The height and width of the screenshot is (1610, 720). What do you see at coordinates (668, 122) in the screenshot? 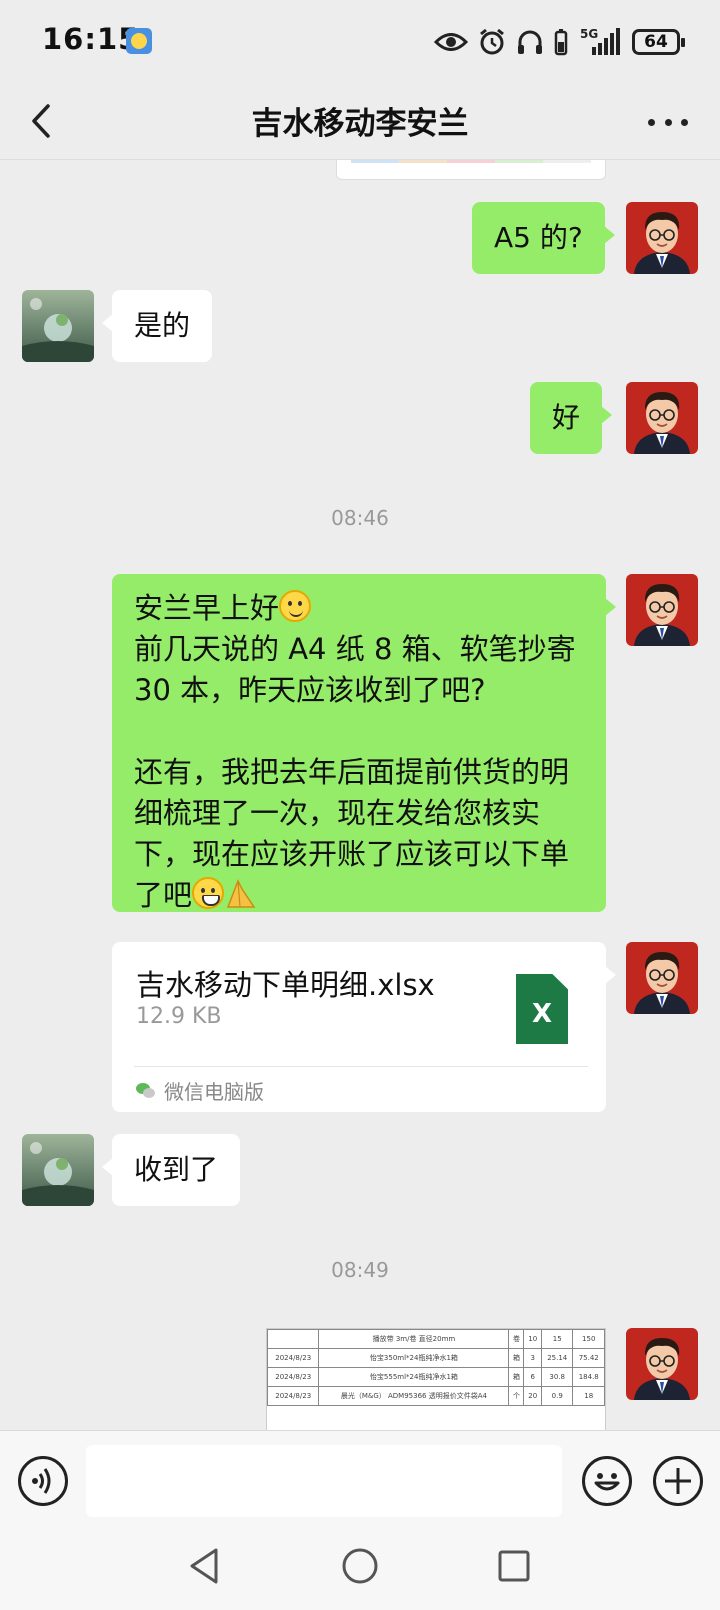
I see `more-button` at bounding box center [668, 122].